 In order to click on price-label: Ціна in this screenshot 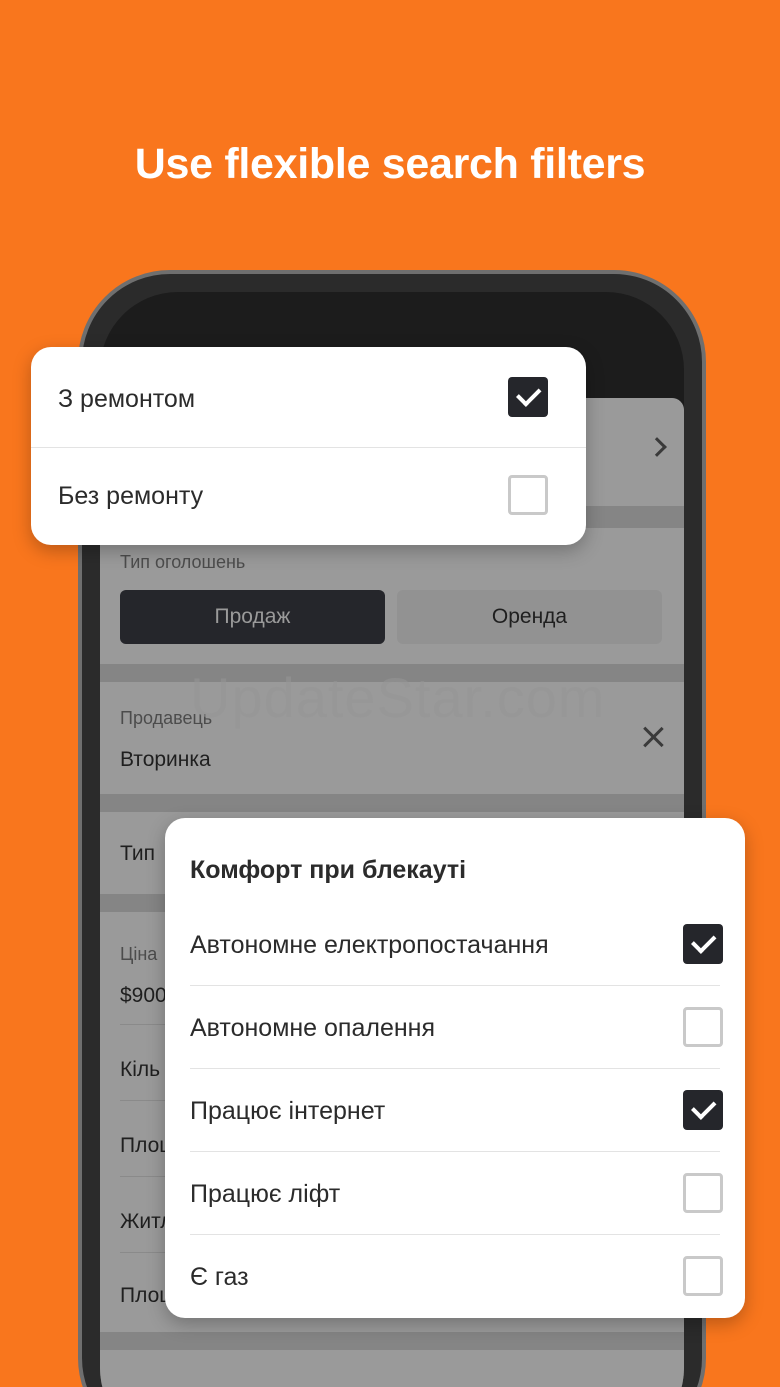, I will do `click(139, 954)`.